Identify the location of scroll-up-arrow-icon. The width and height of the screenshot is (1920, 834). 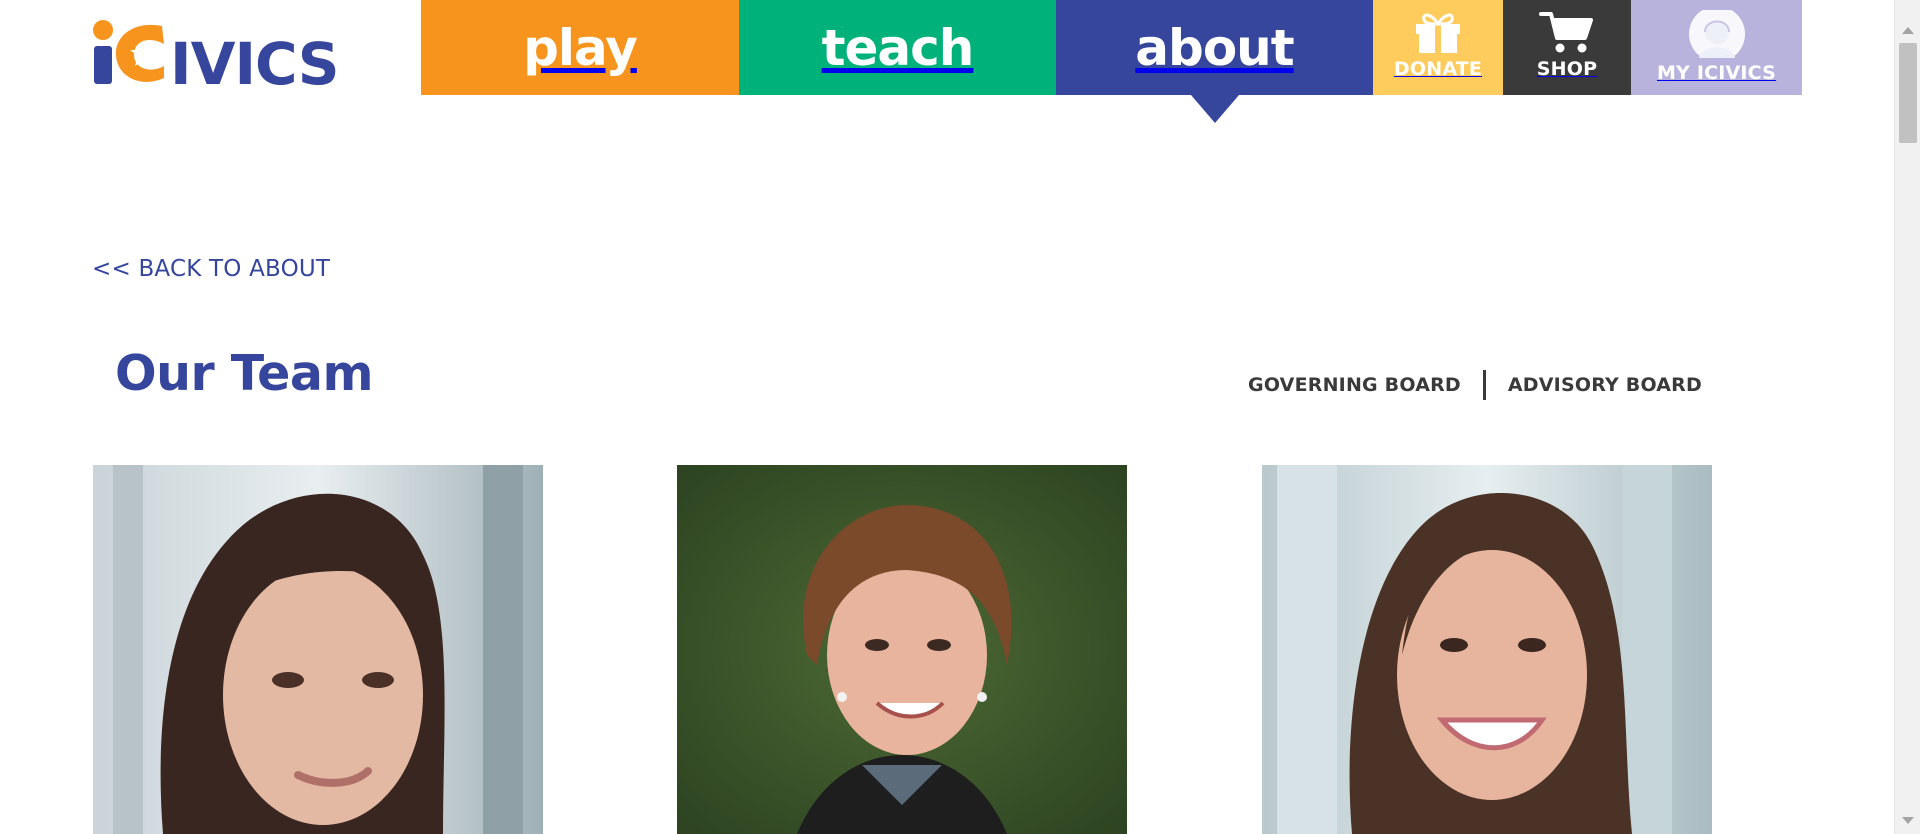
(1908, 30).